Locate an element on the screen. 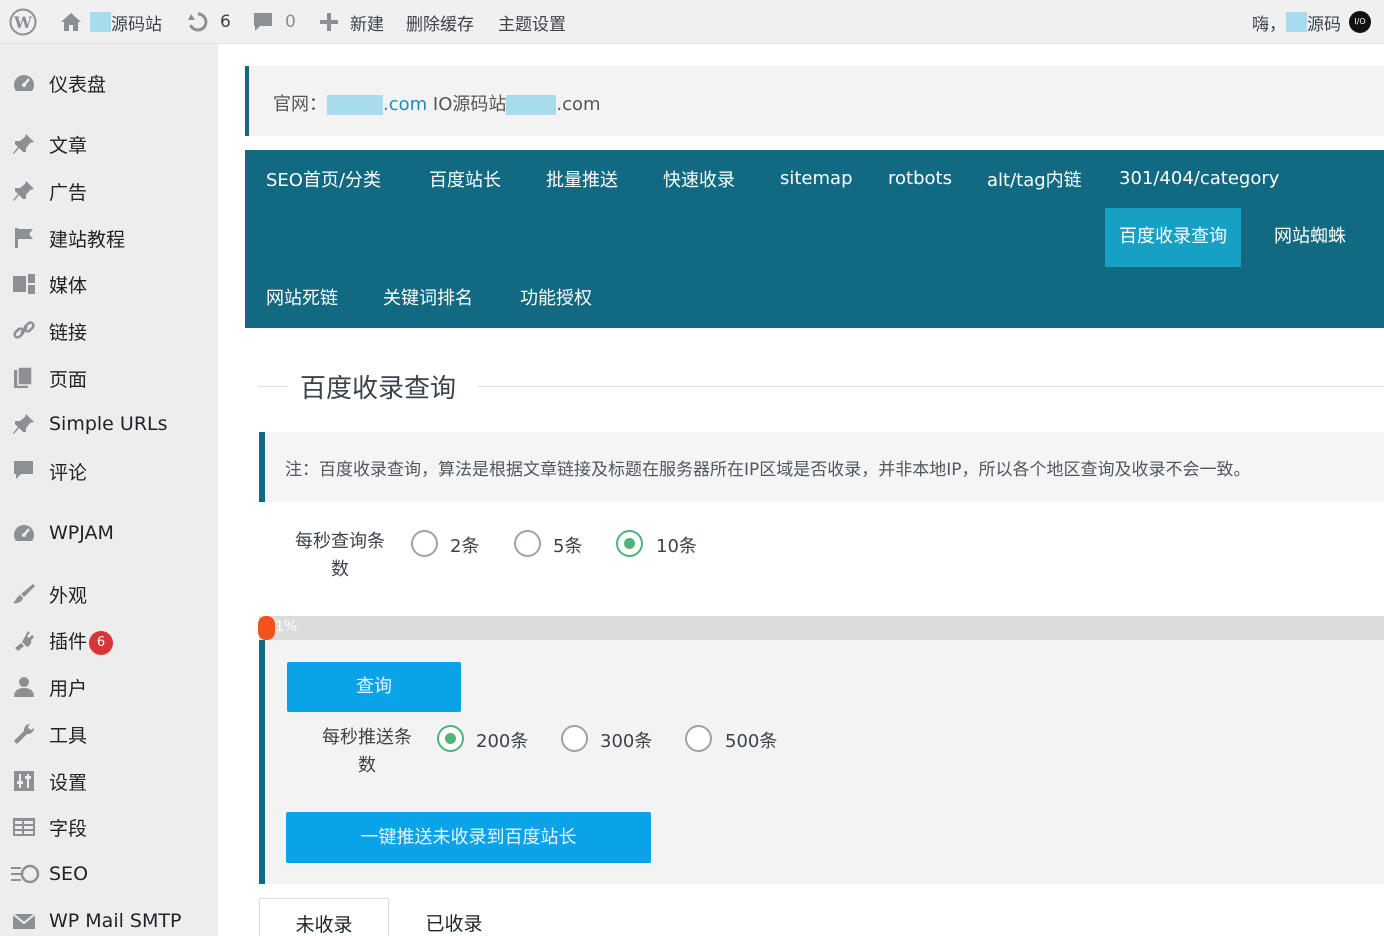  sidebar-item-posts: 文章 is located at coordinates (109, 144).